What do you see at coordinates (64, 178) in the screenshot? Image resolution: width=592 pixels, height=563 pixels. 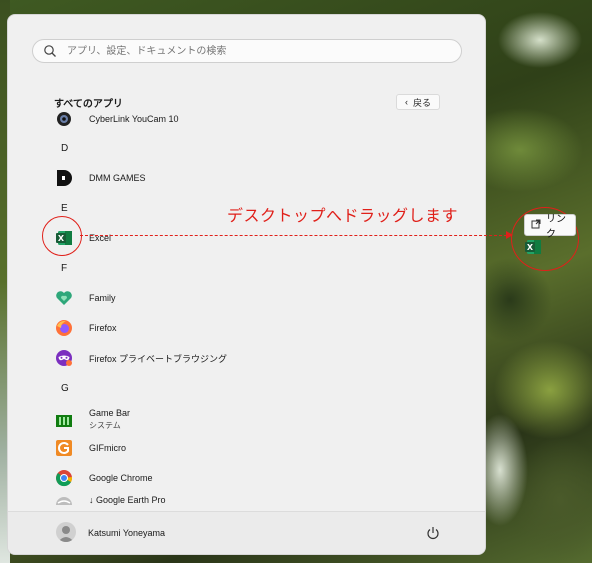 I see `dmm-games-icon` at bounding box center [64, 178].